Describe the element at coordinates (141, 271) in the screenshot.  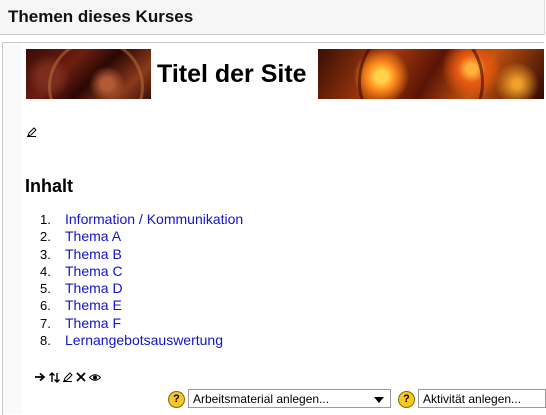
I see `list-item: 4. Thema C` at that location.